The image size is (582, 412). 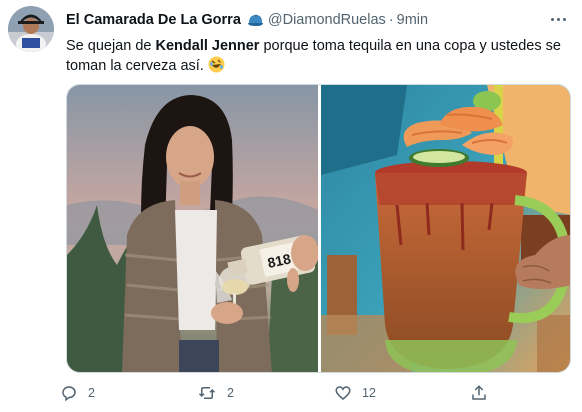 I want to click on reply-button: 2, so click(x=77, y=393).